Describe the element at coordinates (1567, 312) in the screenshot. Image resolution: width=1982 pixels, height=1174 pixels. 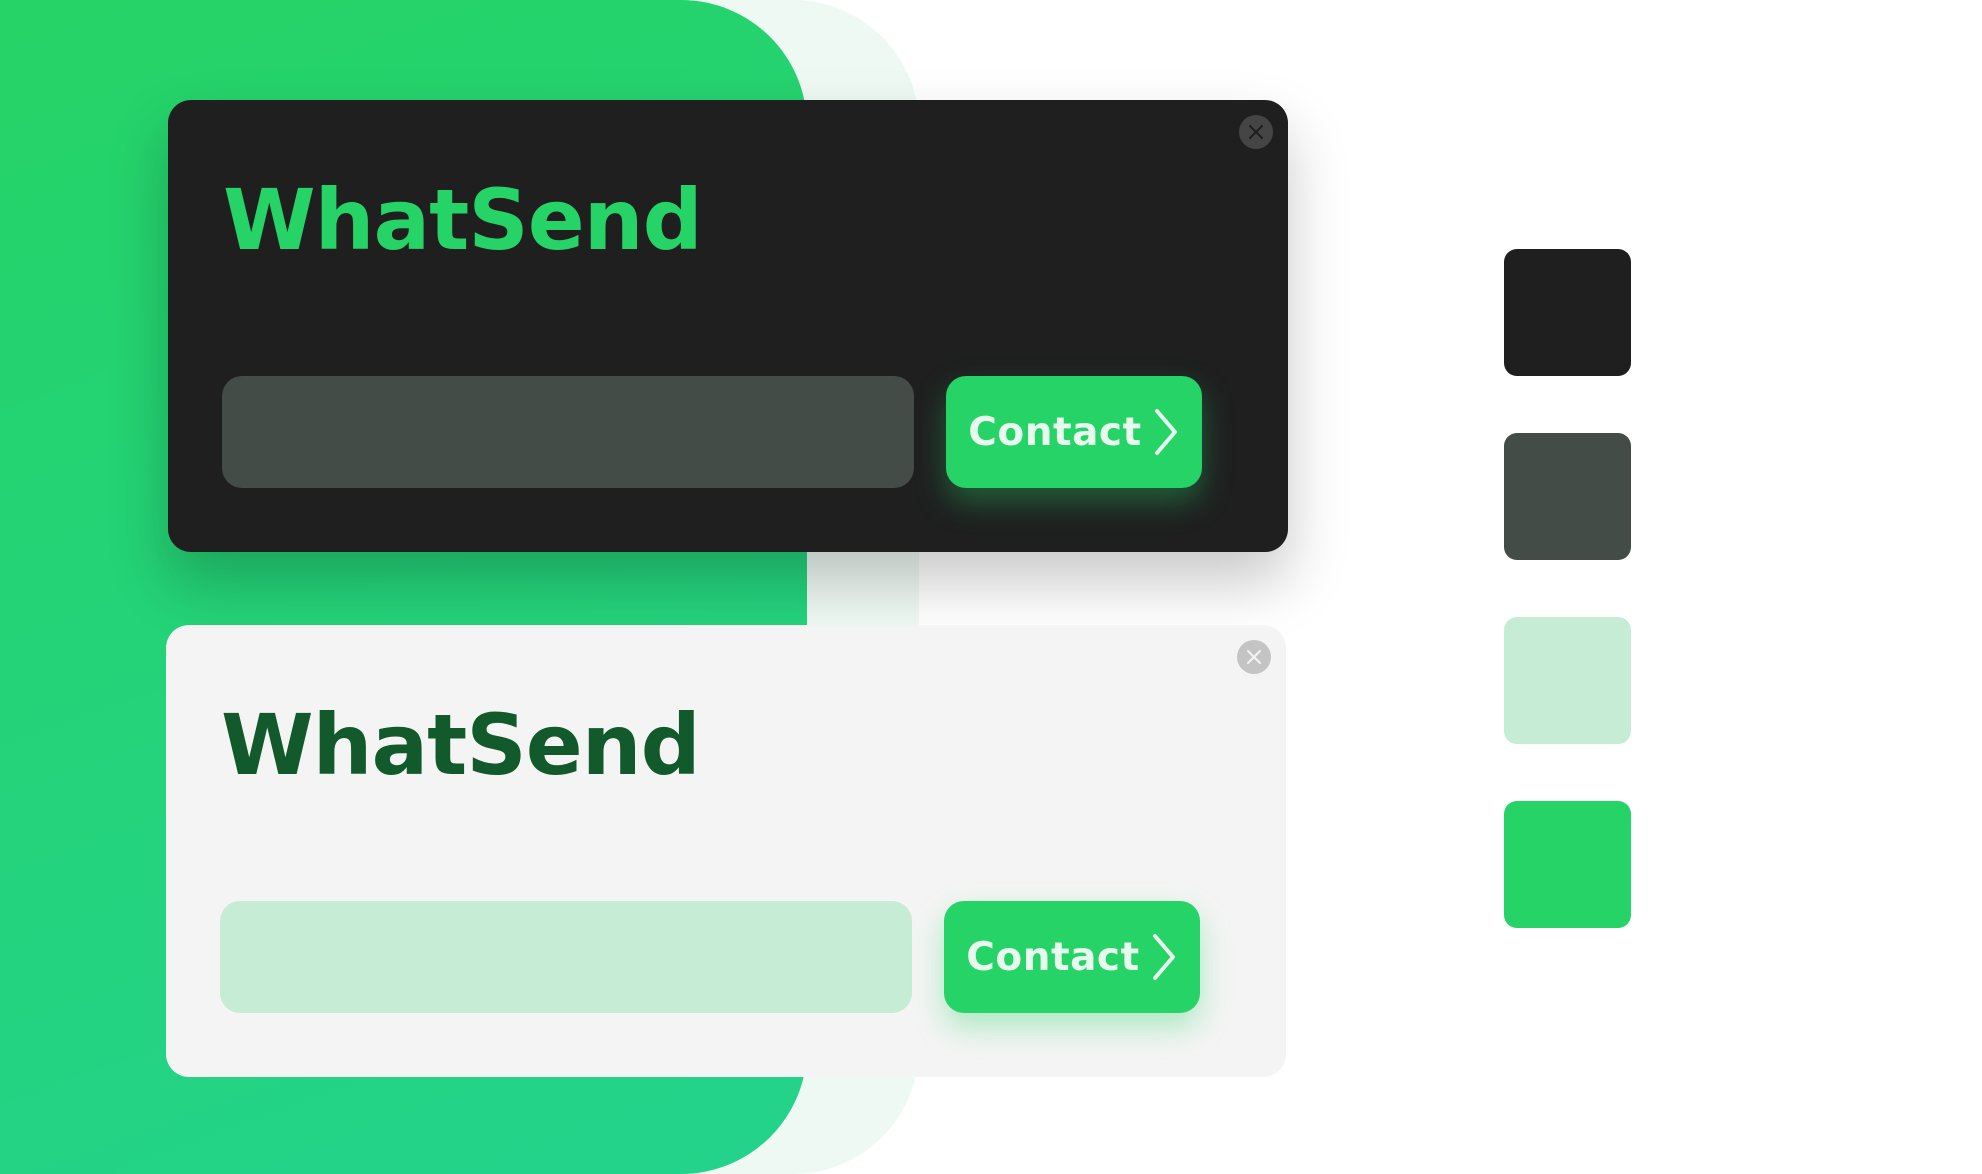
I see `color-swatch-dark` at that location.